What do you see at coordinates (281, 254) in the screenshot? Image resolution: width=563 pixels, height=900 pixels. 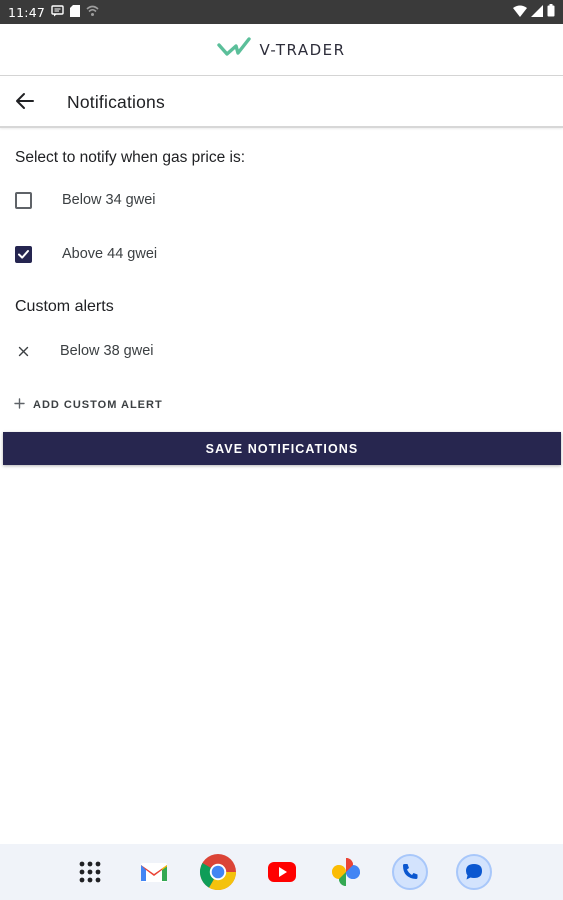 I see `gas-option-above: Above 44 gwei` at bounding box center [281, 254].